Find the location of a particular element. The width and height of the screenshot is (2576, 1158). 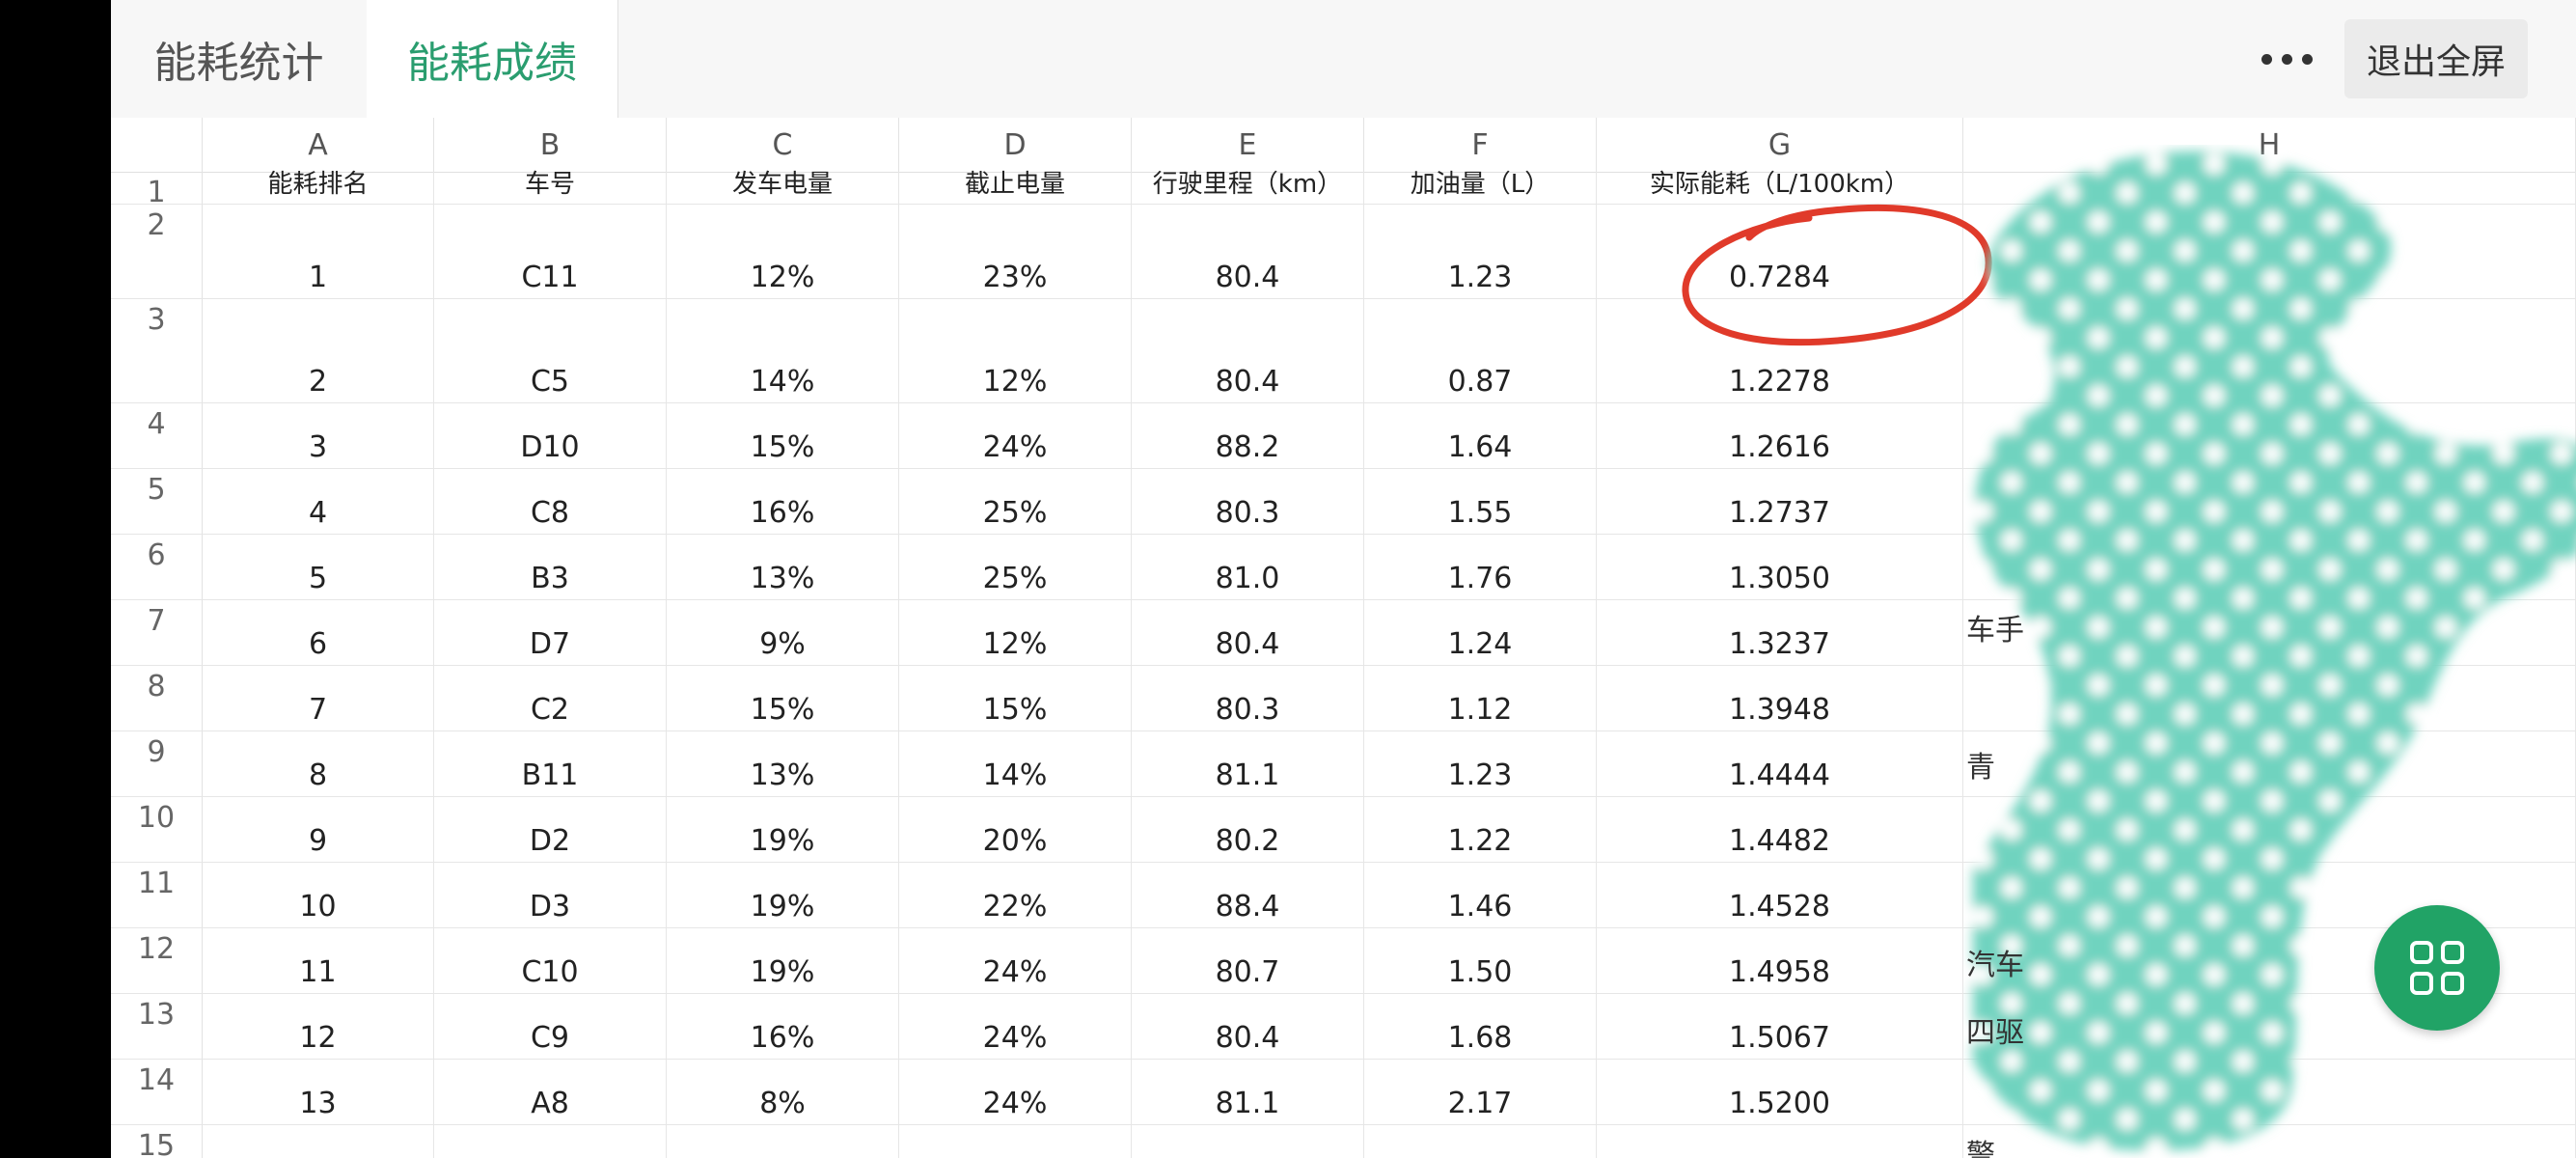

table-cell: 4 is located at coordinates (319, 502).